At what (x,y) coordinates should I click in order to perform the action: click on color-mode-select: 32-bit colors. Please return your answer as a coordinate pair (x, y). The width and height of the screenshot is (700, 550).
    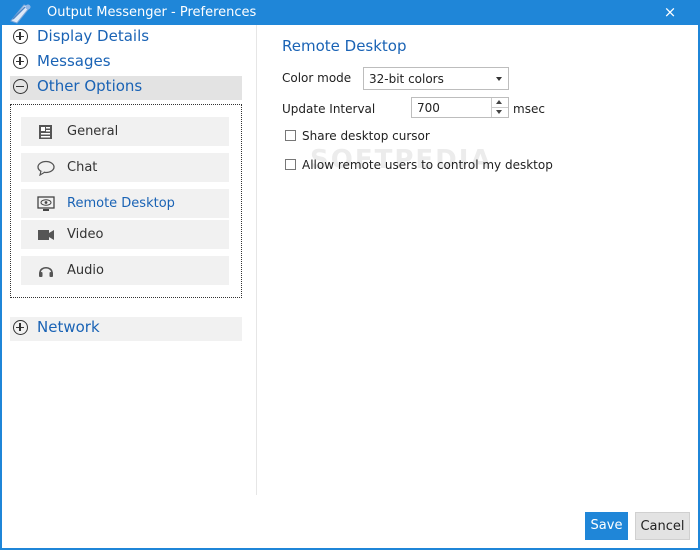
    Looking at the image, I should click on (436, 78).